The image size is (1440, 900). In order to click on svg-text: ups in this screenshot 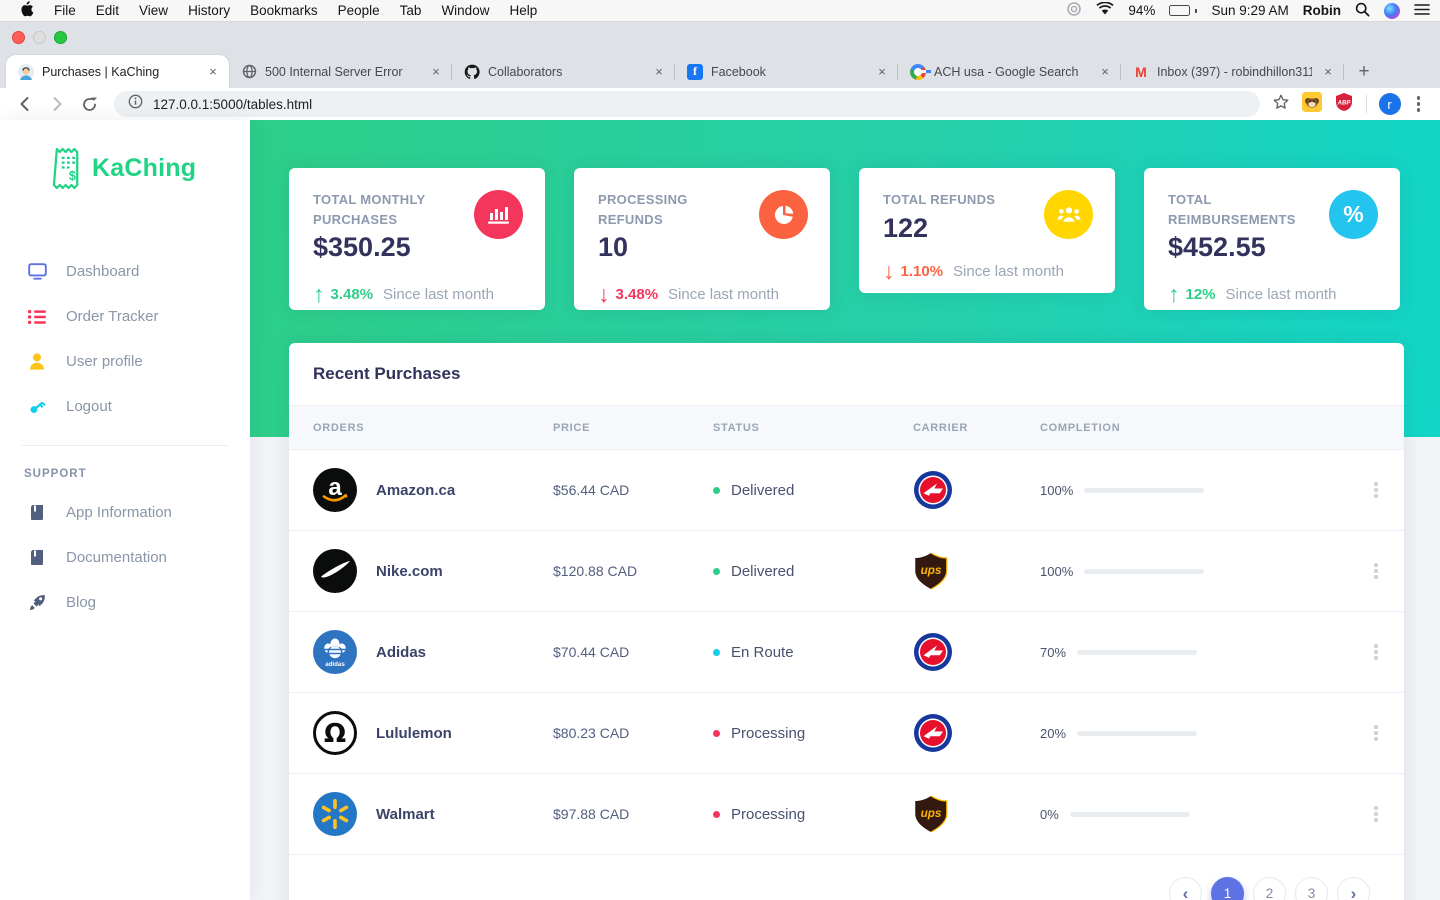, I will do `click(931, 570)`.